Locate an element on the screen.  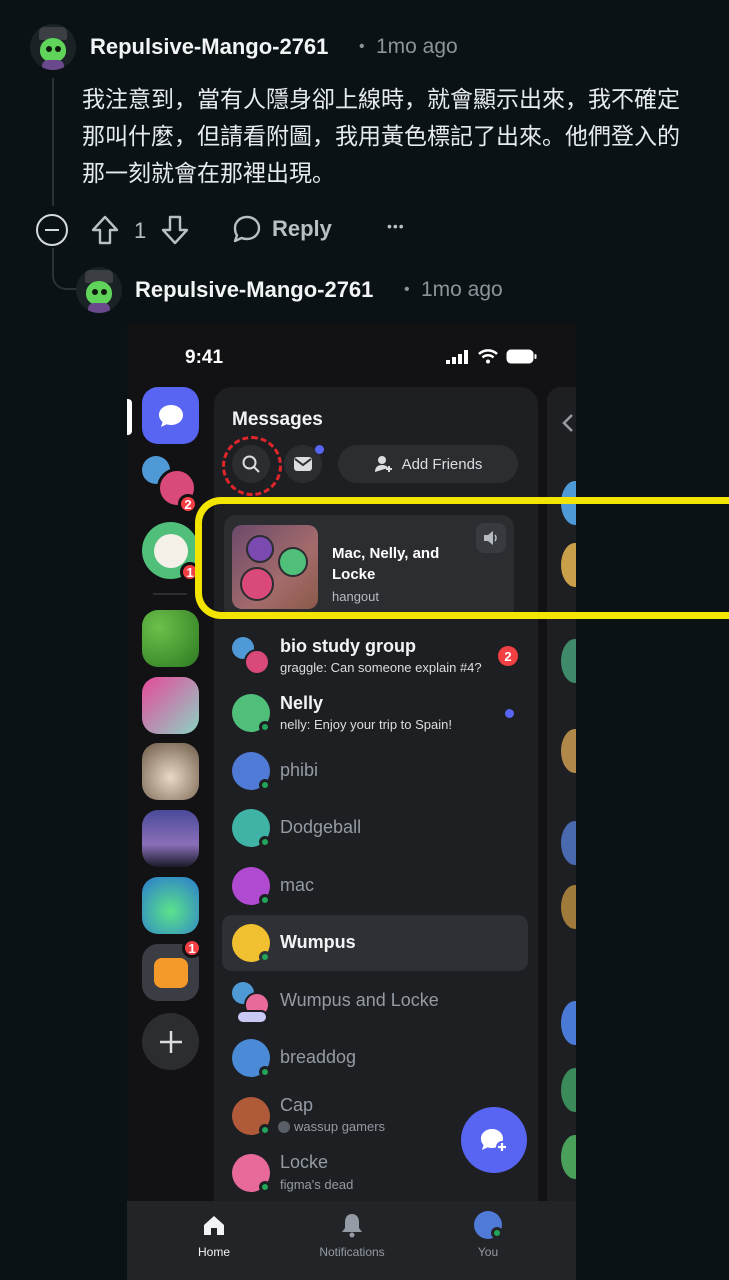
reply-user-avatar is located at coordinates (99, 290).